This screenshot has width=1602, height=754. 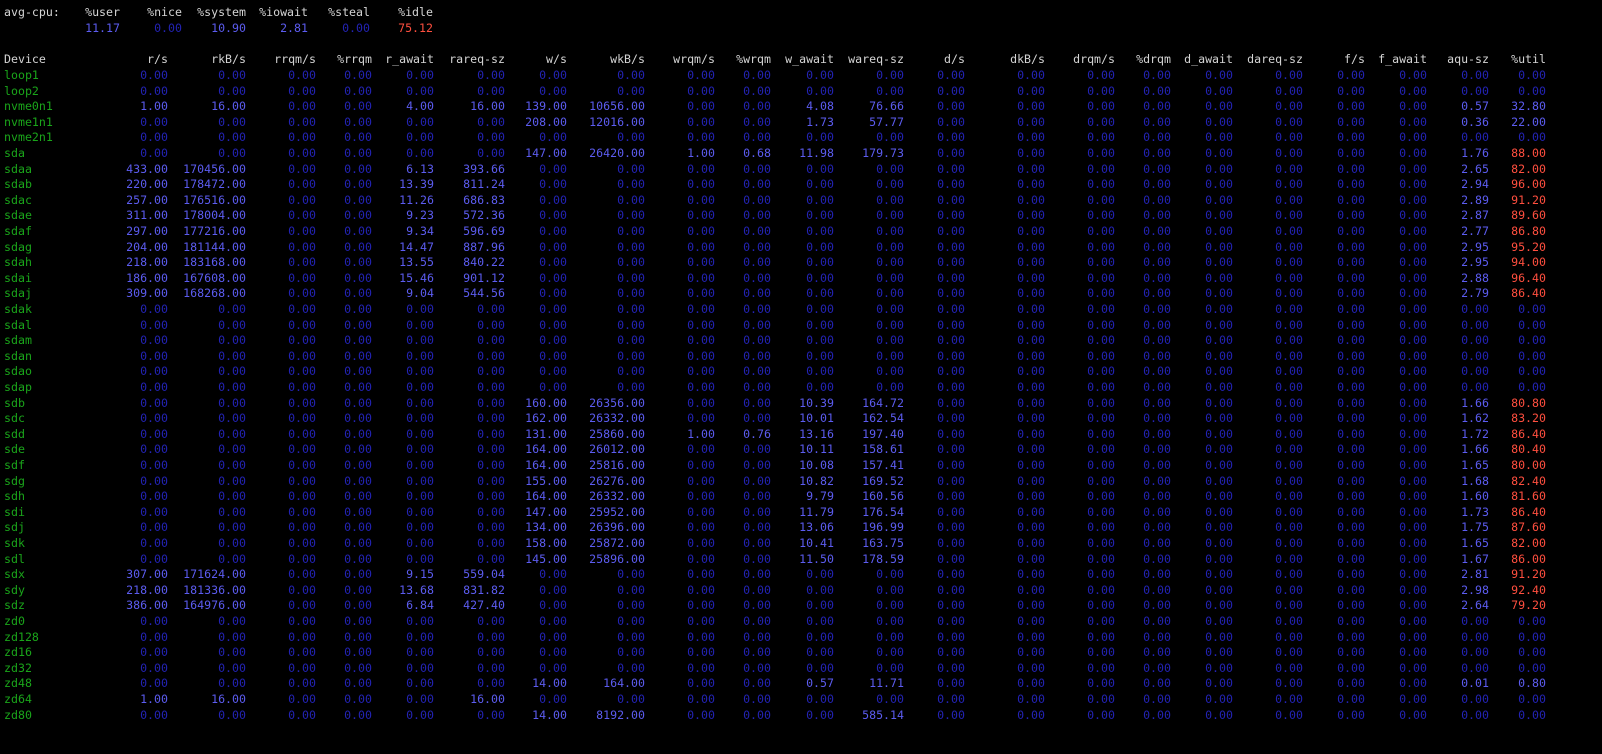 What do you see at coordinates (154, 106) in the screenshot?
I see `cell-rs: 1.00` at bounding box center [154, 106].